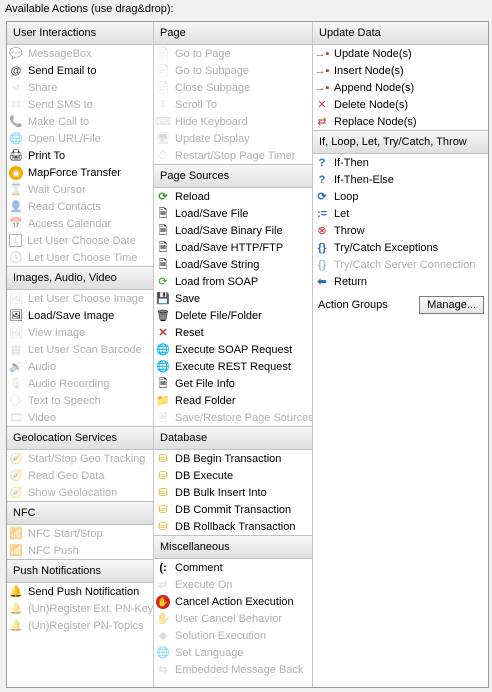 The image size is (492, 692). Describe the element at coordinates (400, 213) in the screenshot. I see `action-let: := Let` at that location.